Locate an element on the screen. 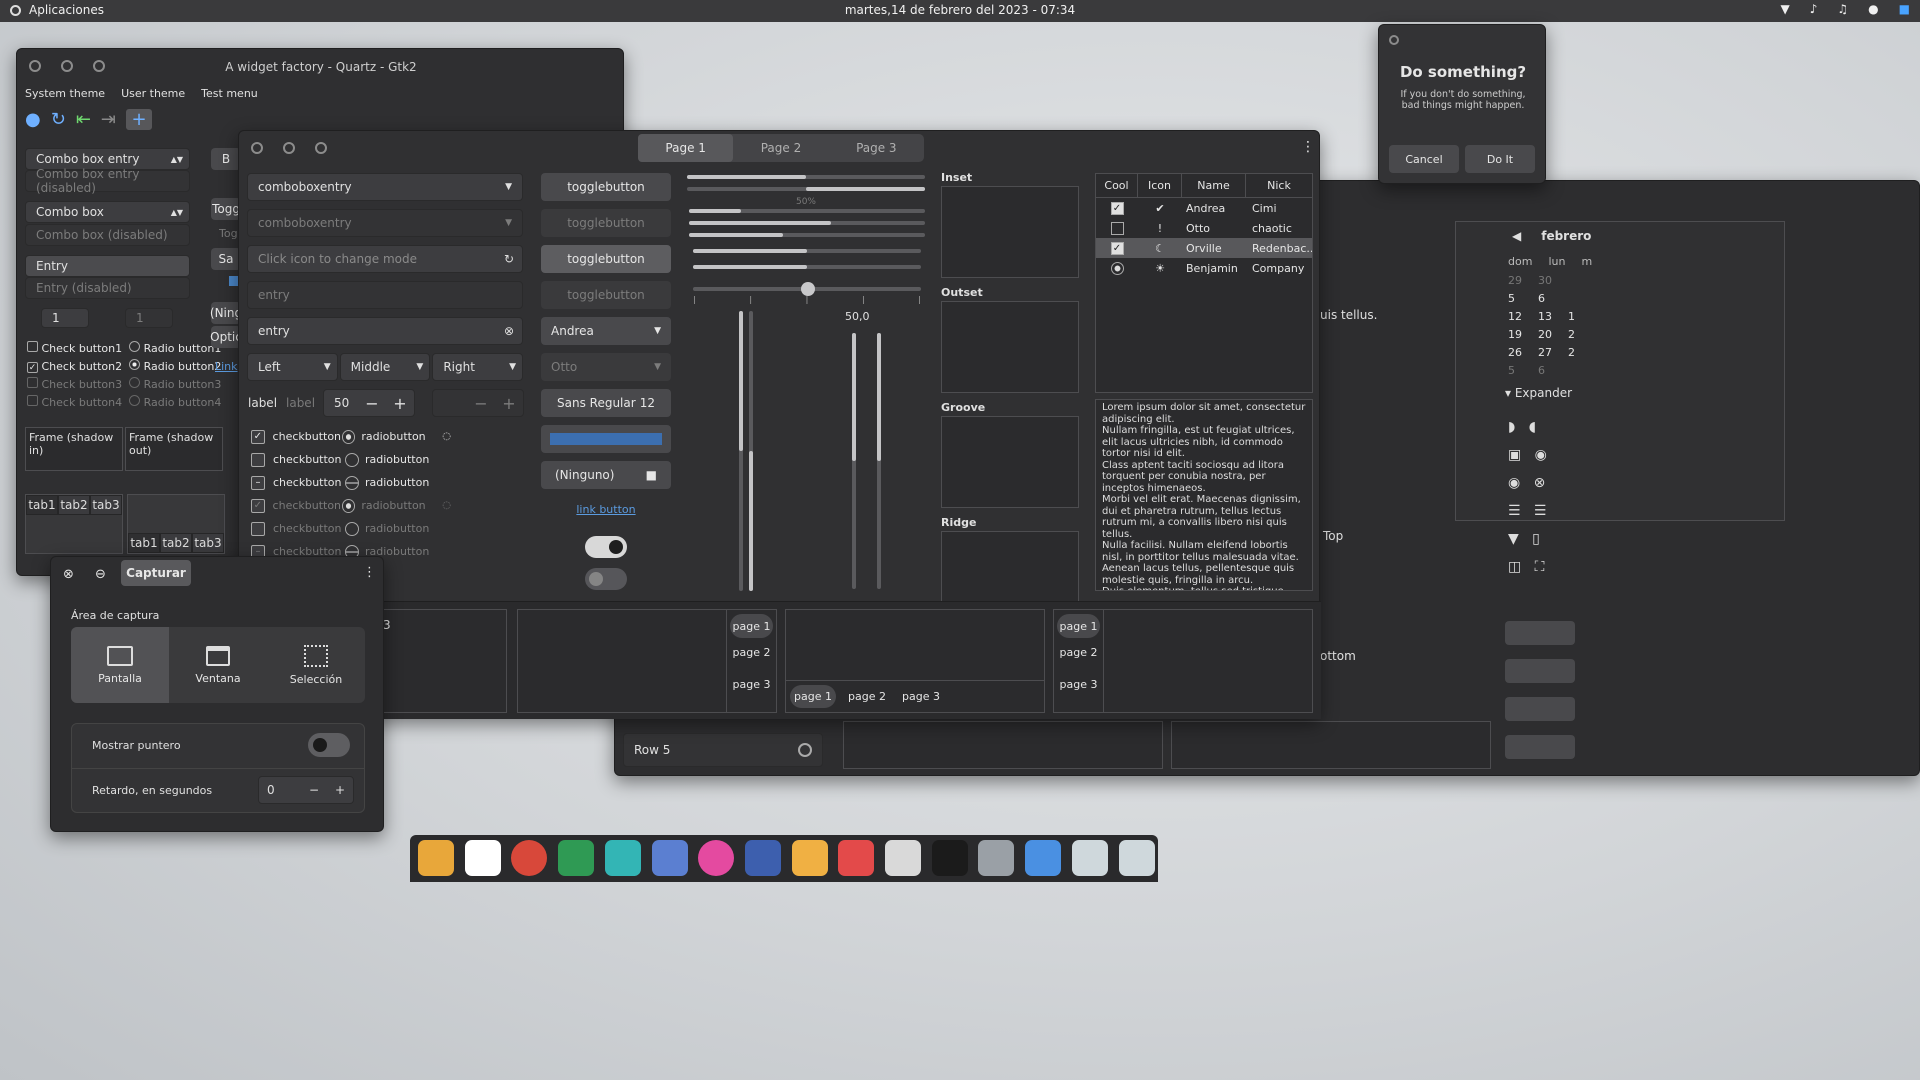  check-row-2: ✓ Check button2 Radio button2 is located at coordinates (124, 367).